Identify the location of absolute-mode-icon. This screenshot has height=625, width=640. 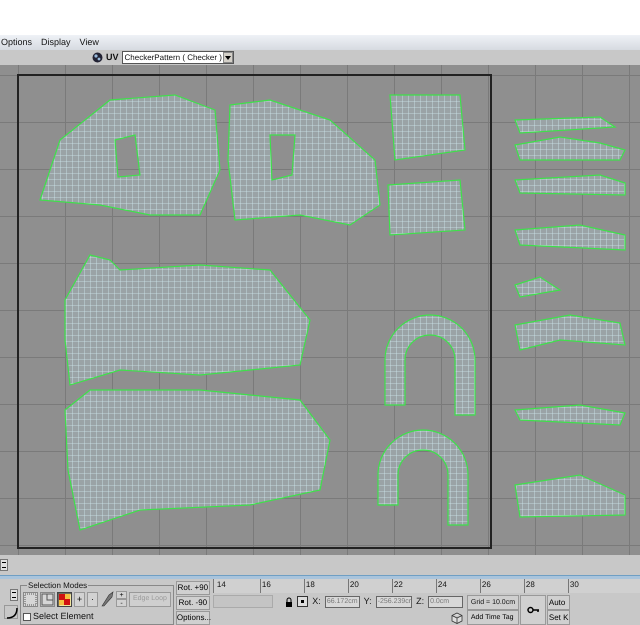
(302, 602).